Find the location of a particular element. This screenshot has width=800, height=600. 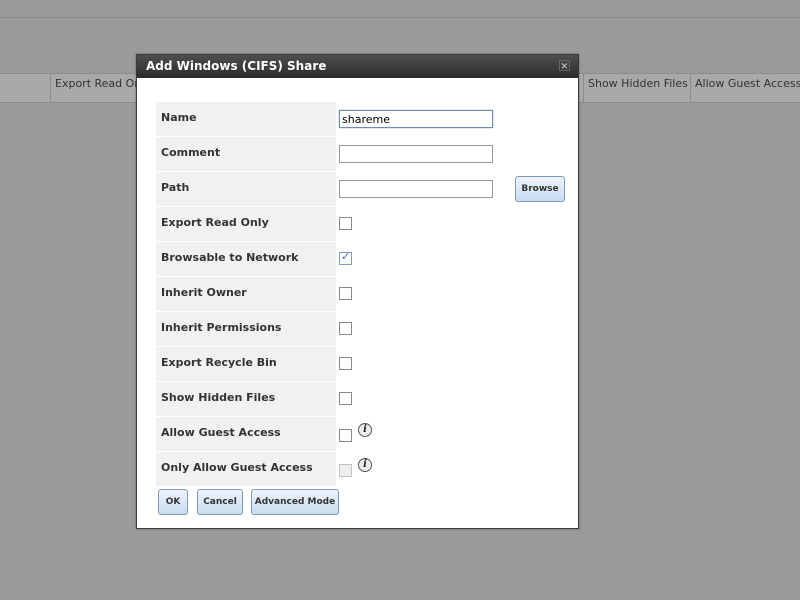

show-hidden-files-label: Show Hidden Files is located at coordinates (246, 399).